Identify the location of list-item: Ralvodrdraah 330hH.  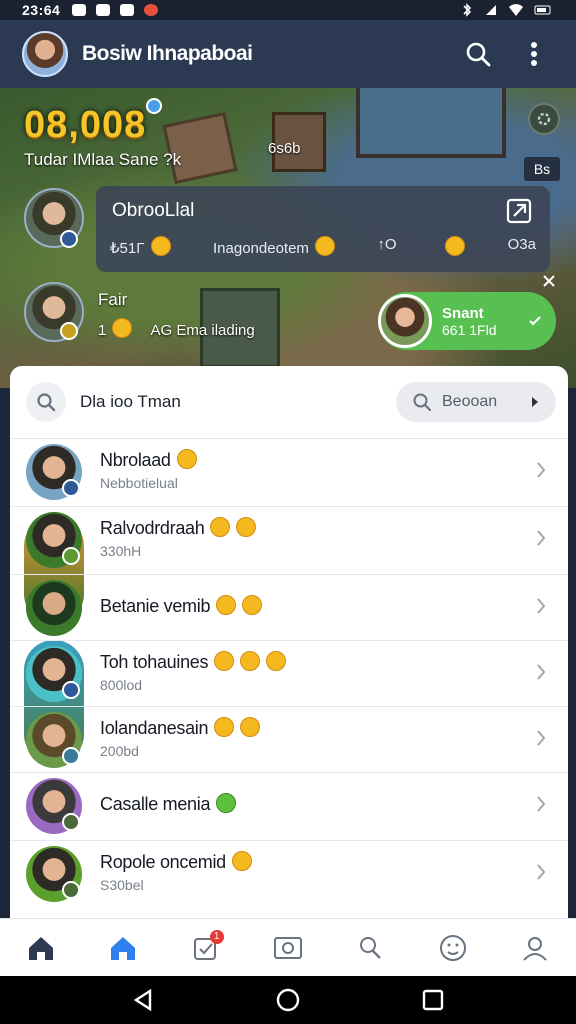
(289, 539).